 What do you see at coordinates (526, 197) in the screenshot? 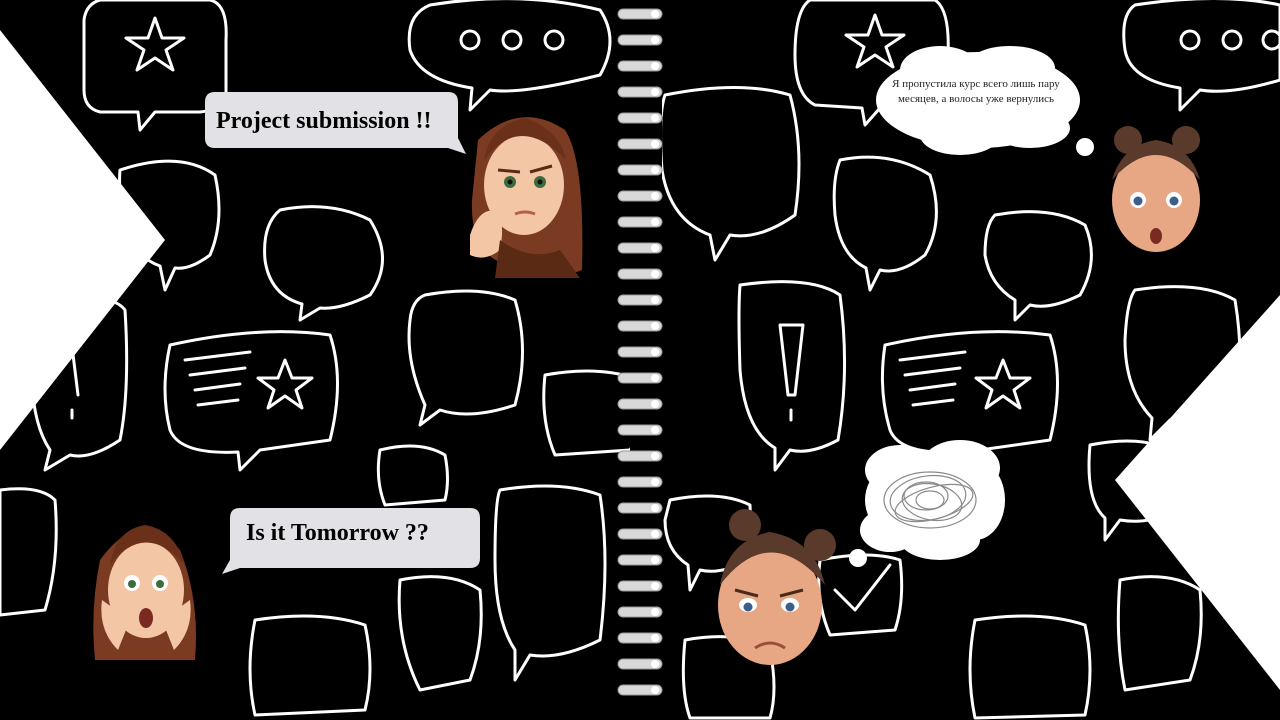
I see `thinking-woman-icon` at bounding box center [526, 197].